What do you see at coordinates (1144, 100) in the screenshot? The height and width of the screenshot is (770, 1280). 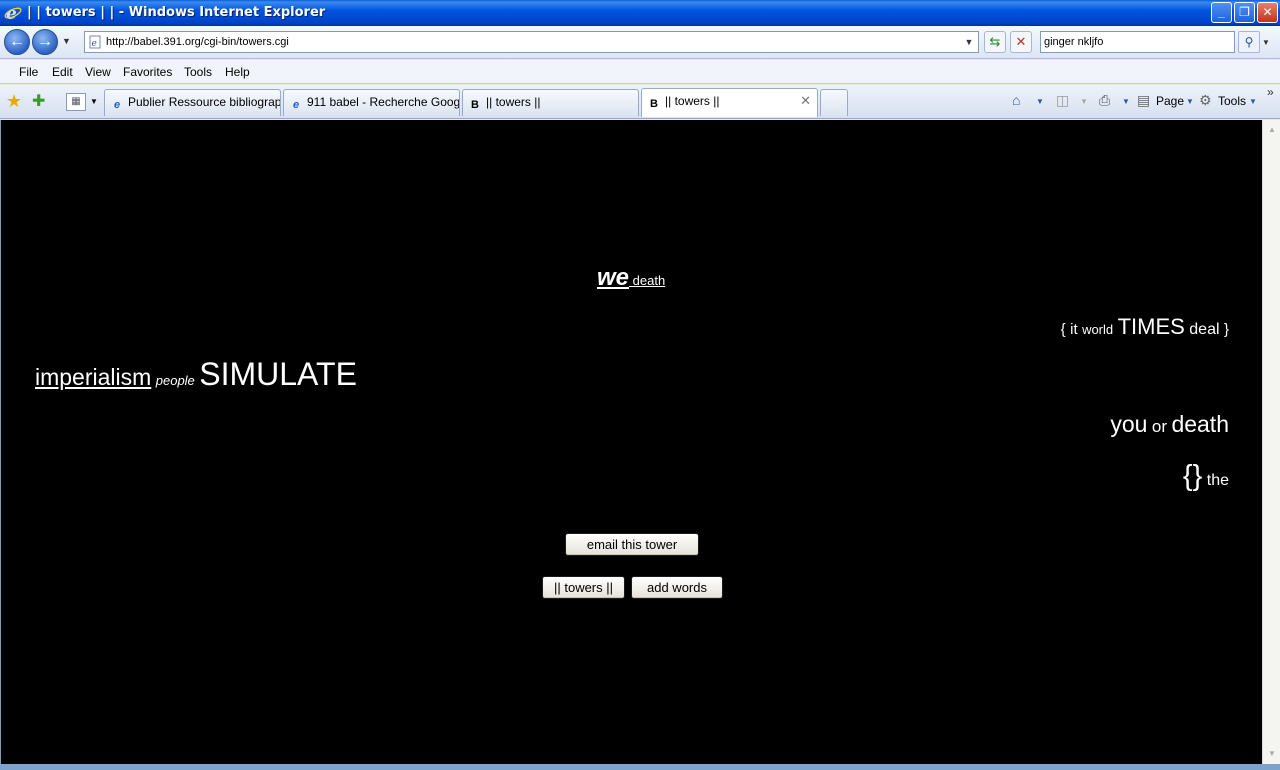 I see `page-menu-icon: ▤` at bounding box center [1144, 100].